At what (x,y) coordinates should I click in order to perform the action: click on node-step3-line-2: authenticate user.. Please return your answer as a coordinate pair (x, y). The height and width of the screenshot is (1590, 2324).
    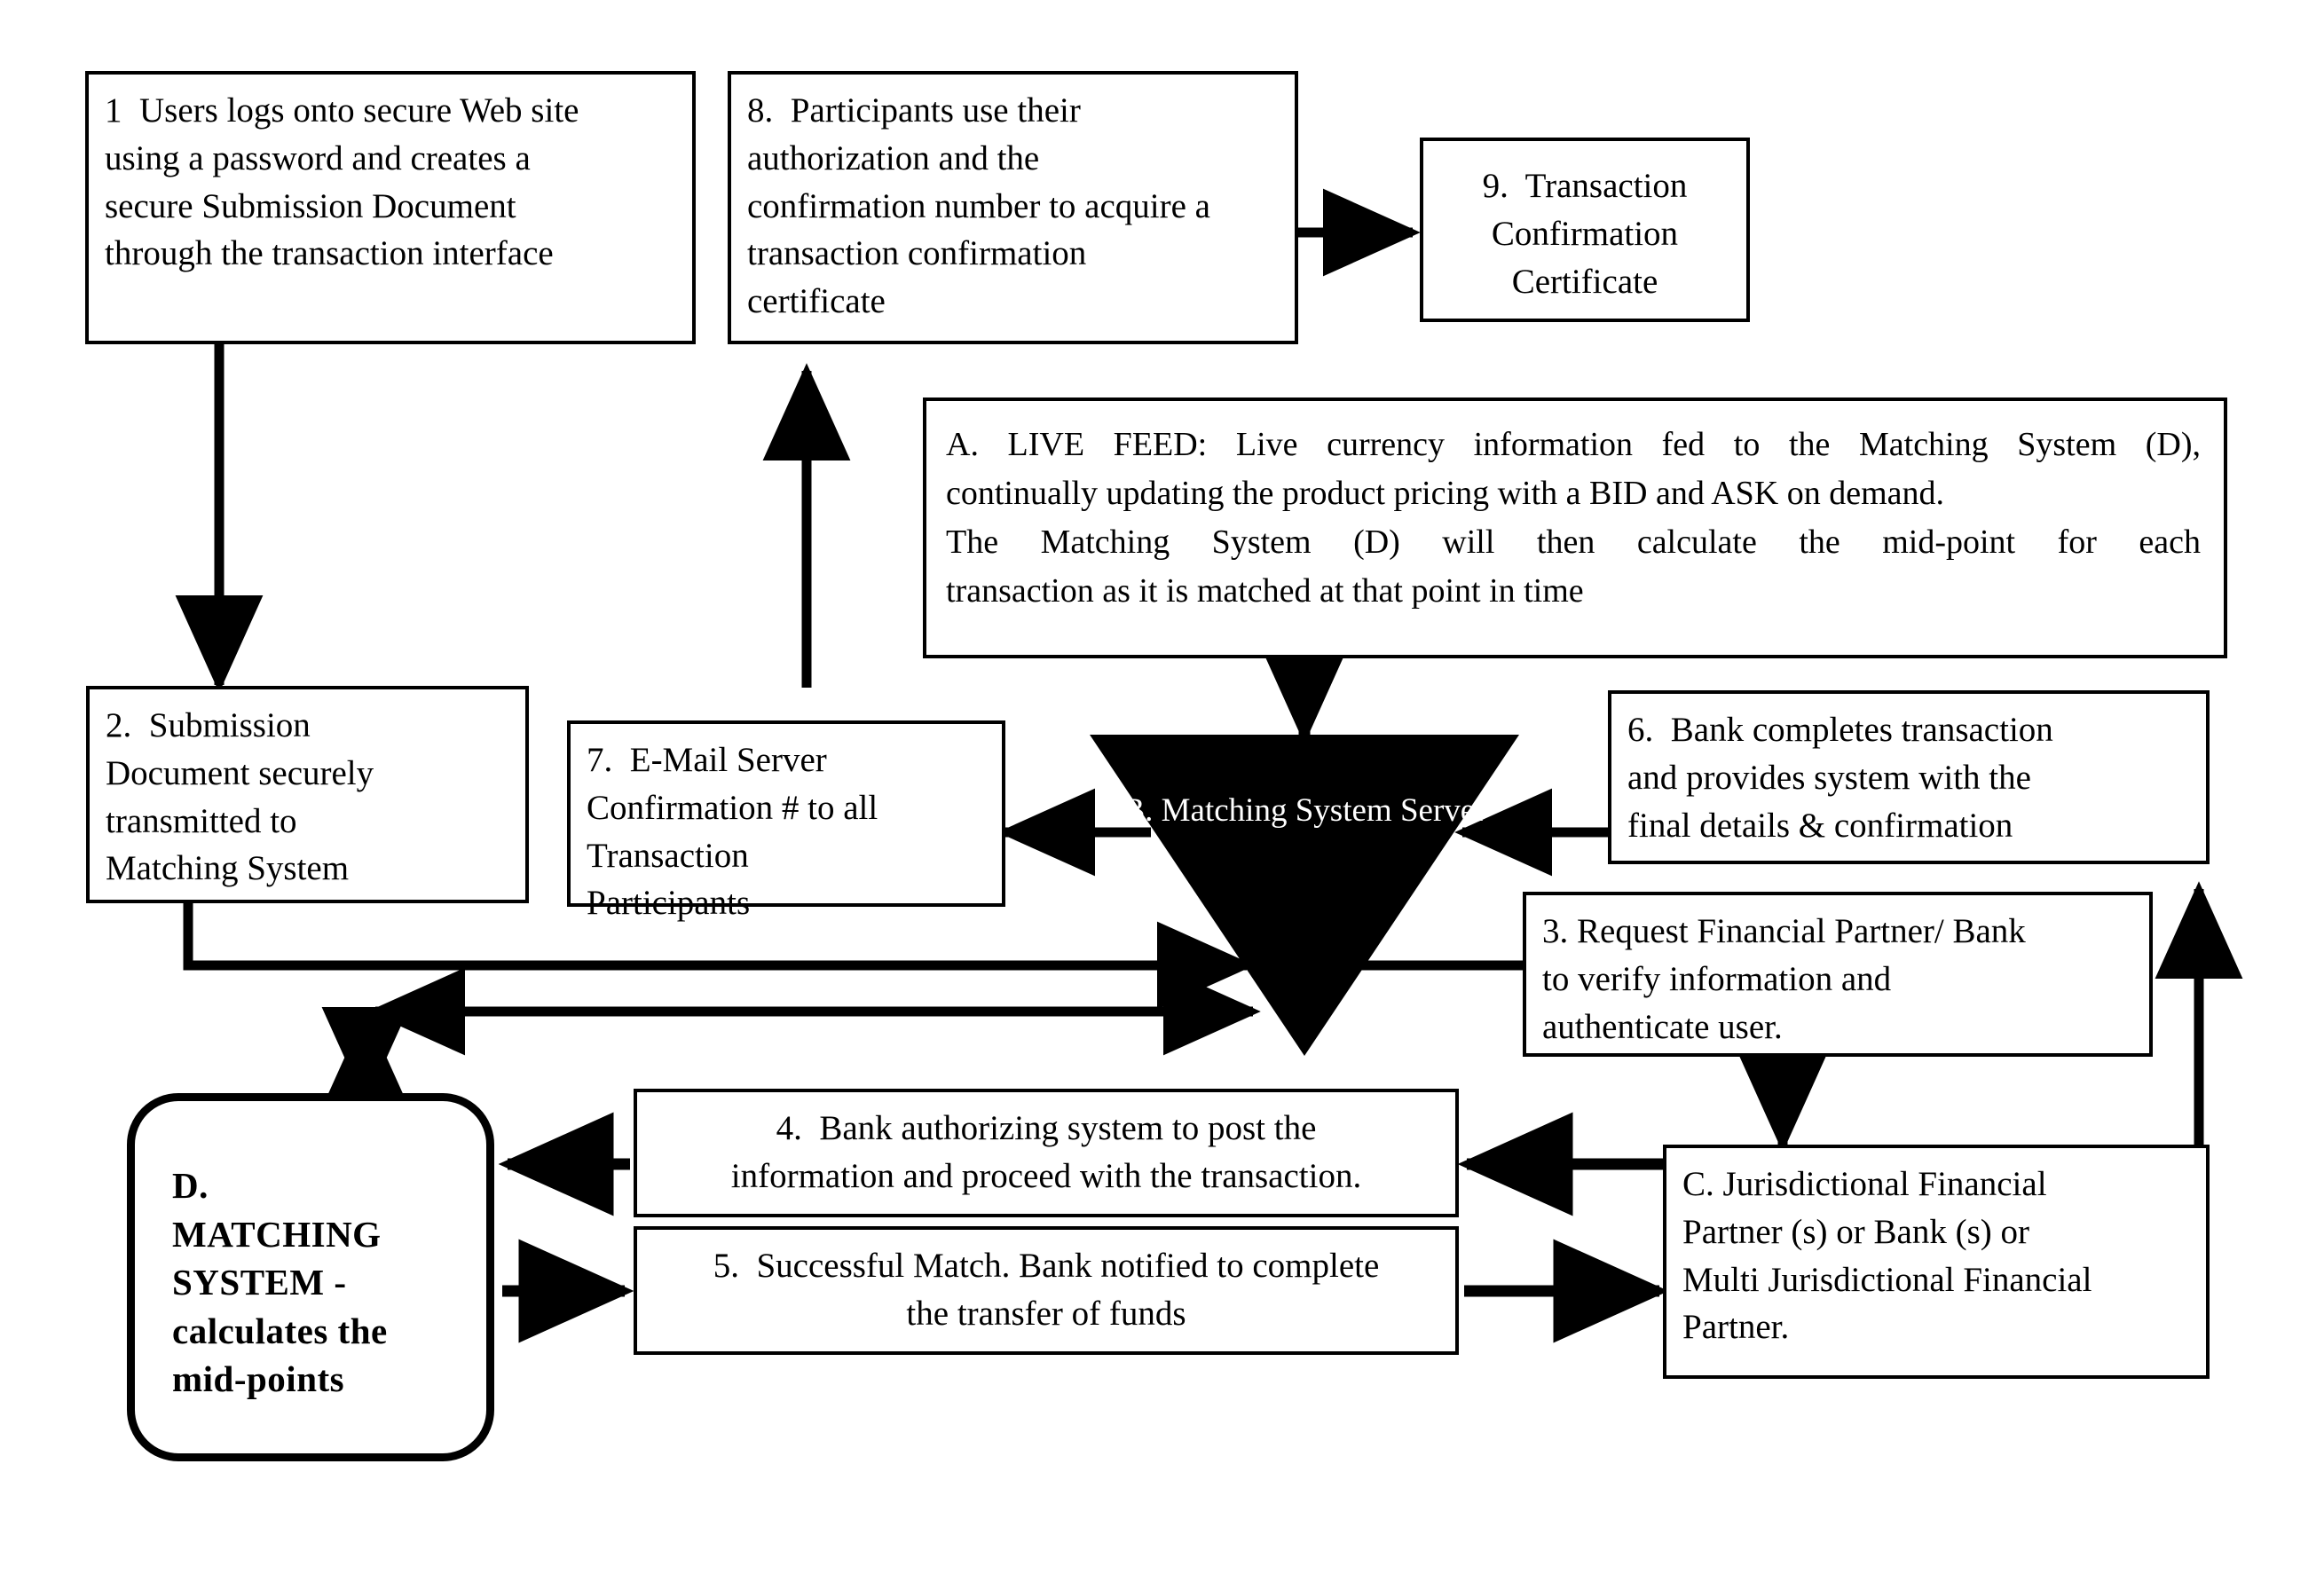
    Looking at the image, I should click on (1662, 1026).